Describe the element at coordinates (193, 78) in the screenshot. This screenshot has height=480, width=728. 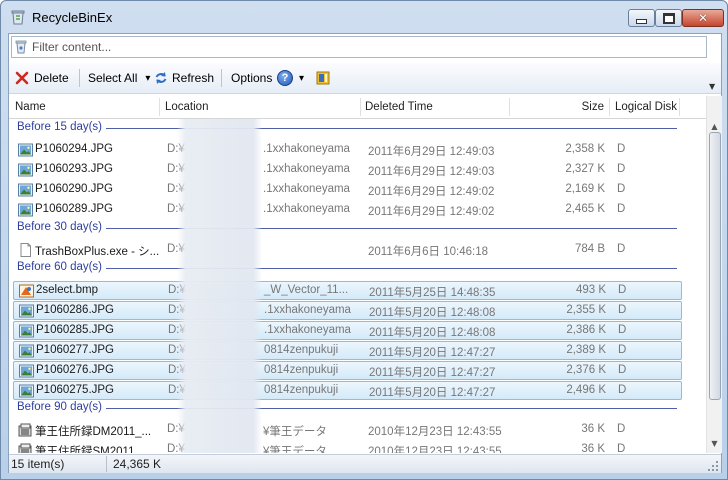
I see `refresh-label: Refresh` at that location.